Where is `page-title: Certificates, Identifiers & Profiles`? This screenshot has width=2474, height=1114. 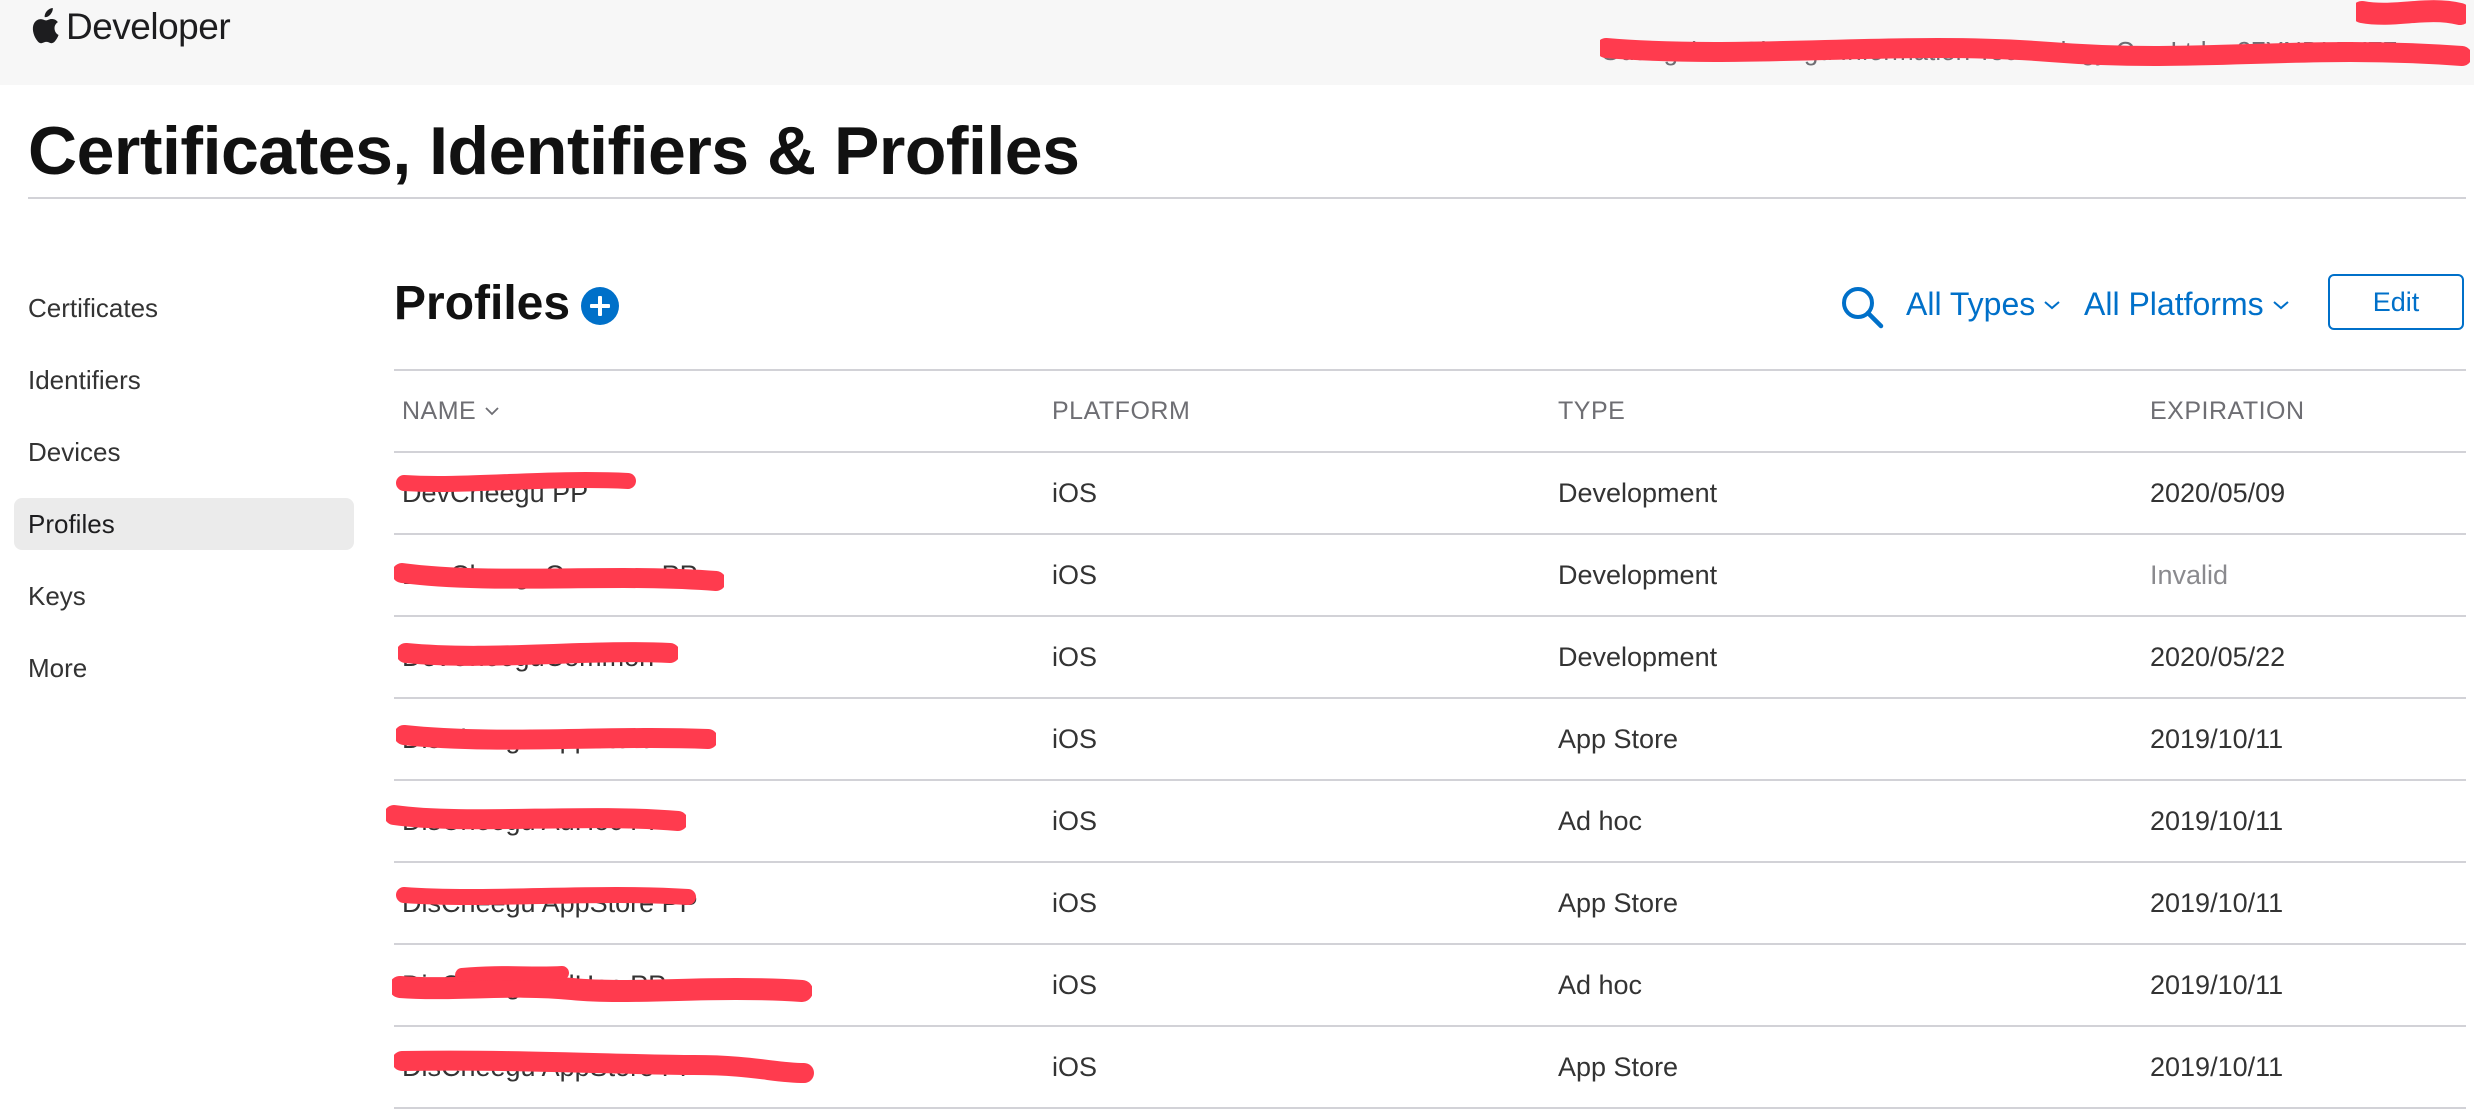 page-title: Certificates, Identifiers & Profiles is located at coordinates (554, 151).